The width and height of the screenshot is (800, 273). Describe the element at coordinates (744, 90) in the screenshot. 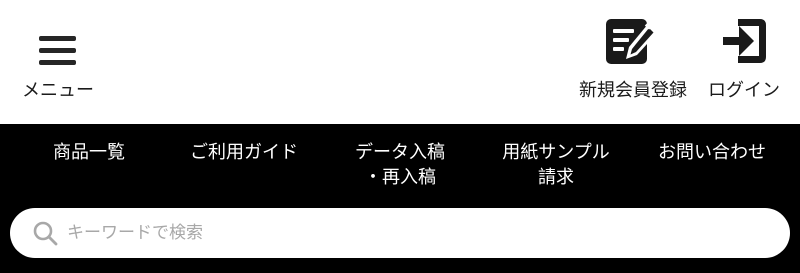

I see `login-label: ログイン` at that location.